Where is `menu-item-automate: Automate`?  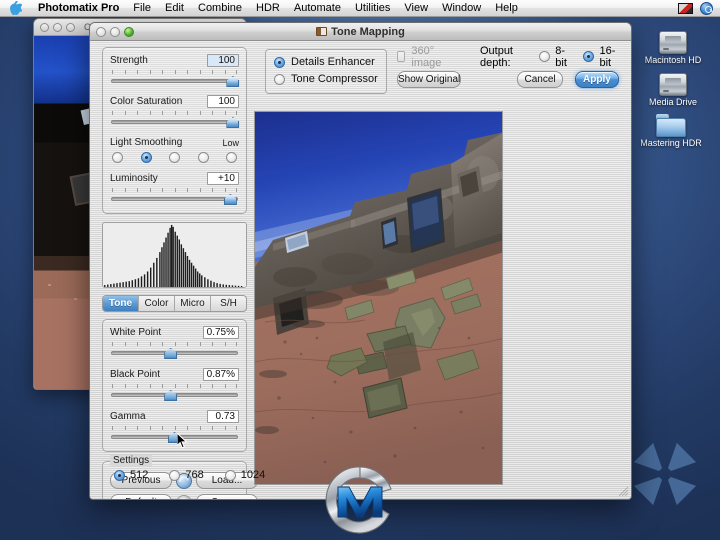 menu-item-automate: Automate is located at coordinates (317, 8).